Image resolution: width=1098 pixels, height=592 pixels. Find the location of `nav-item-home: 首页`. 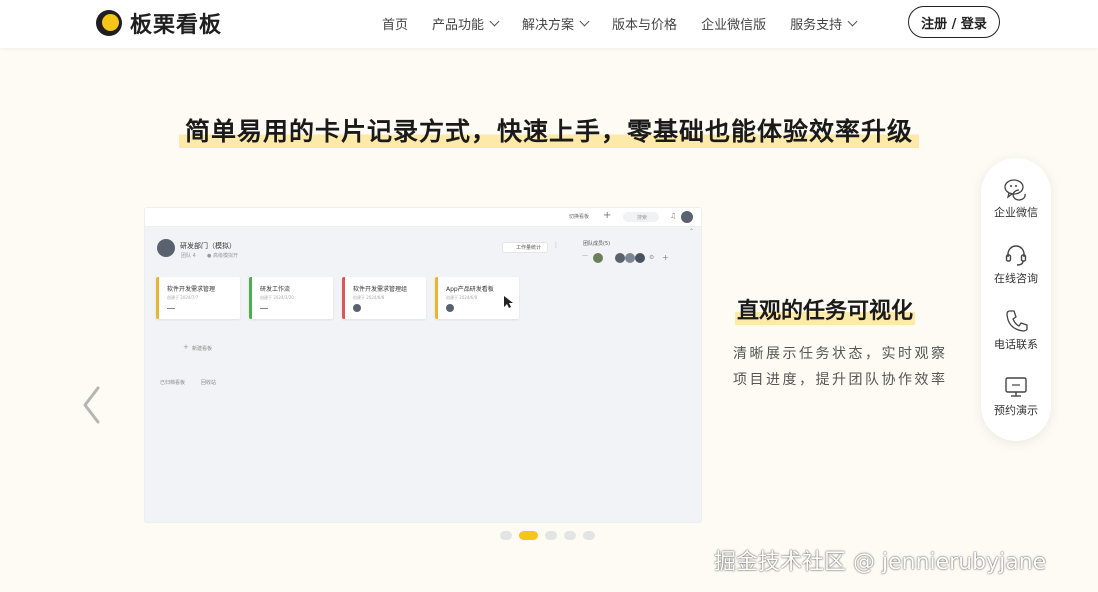

nav-item-home: 首页 is located at coordinates (395, 23).